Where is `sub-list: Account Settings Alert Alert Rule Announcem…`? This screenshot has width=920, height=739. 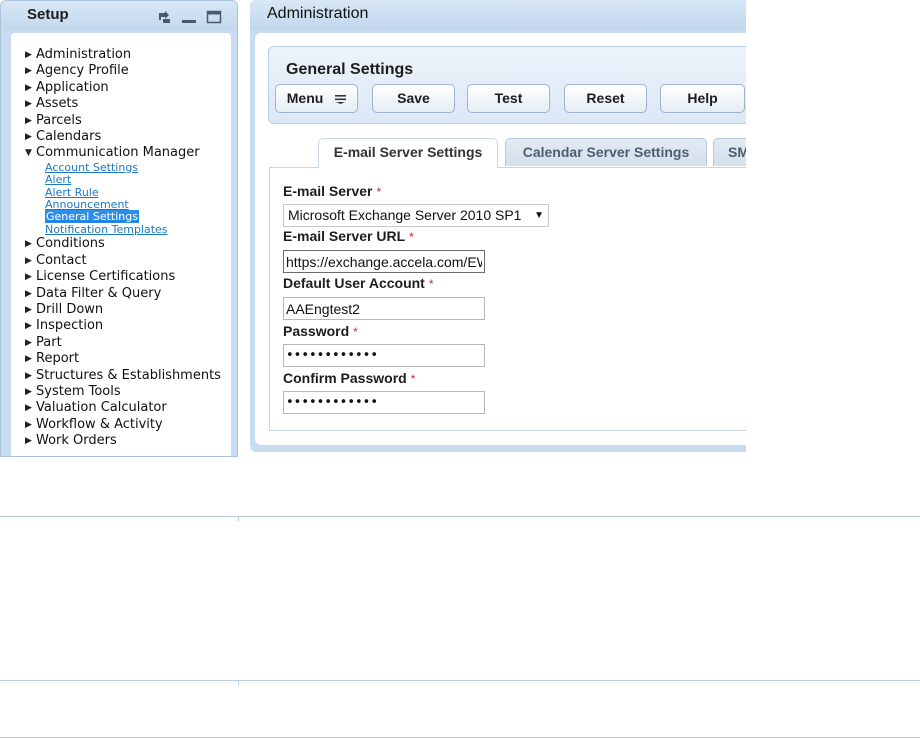 sub-list: Account Settings Alert Alert Rule Announcem… is located at coordinates (127, 198).